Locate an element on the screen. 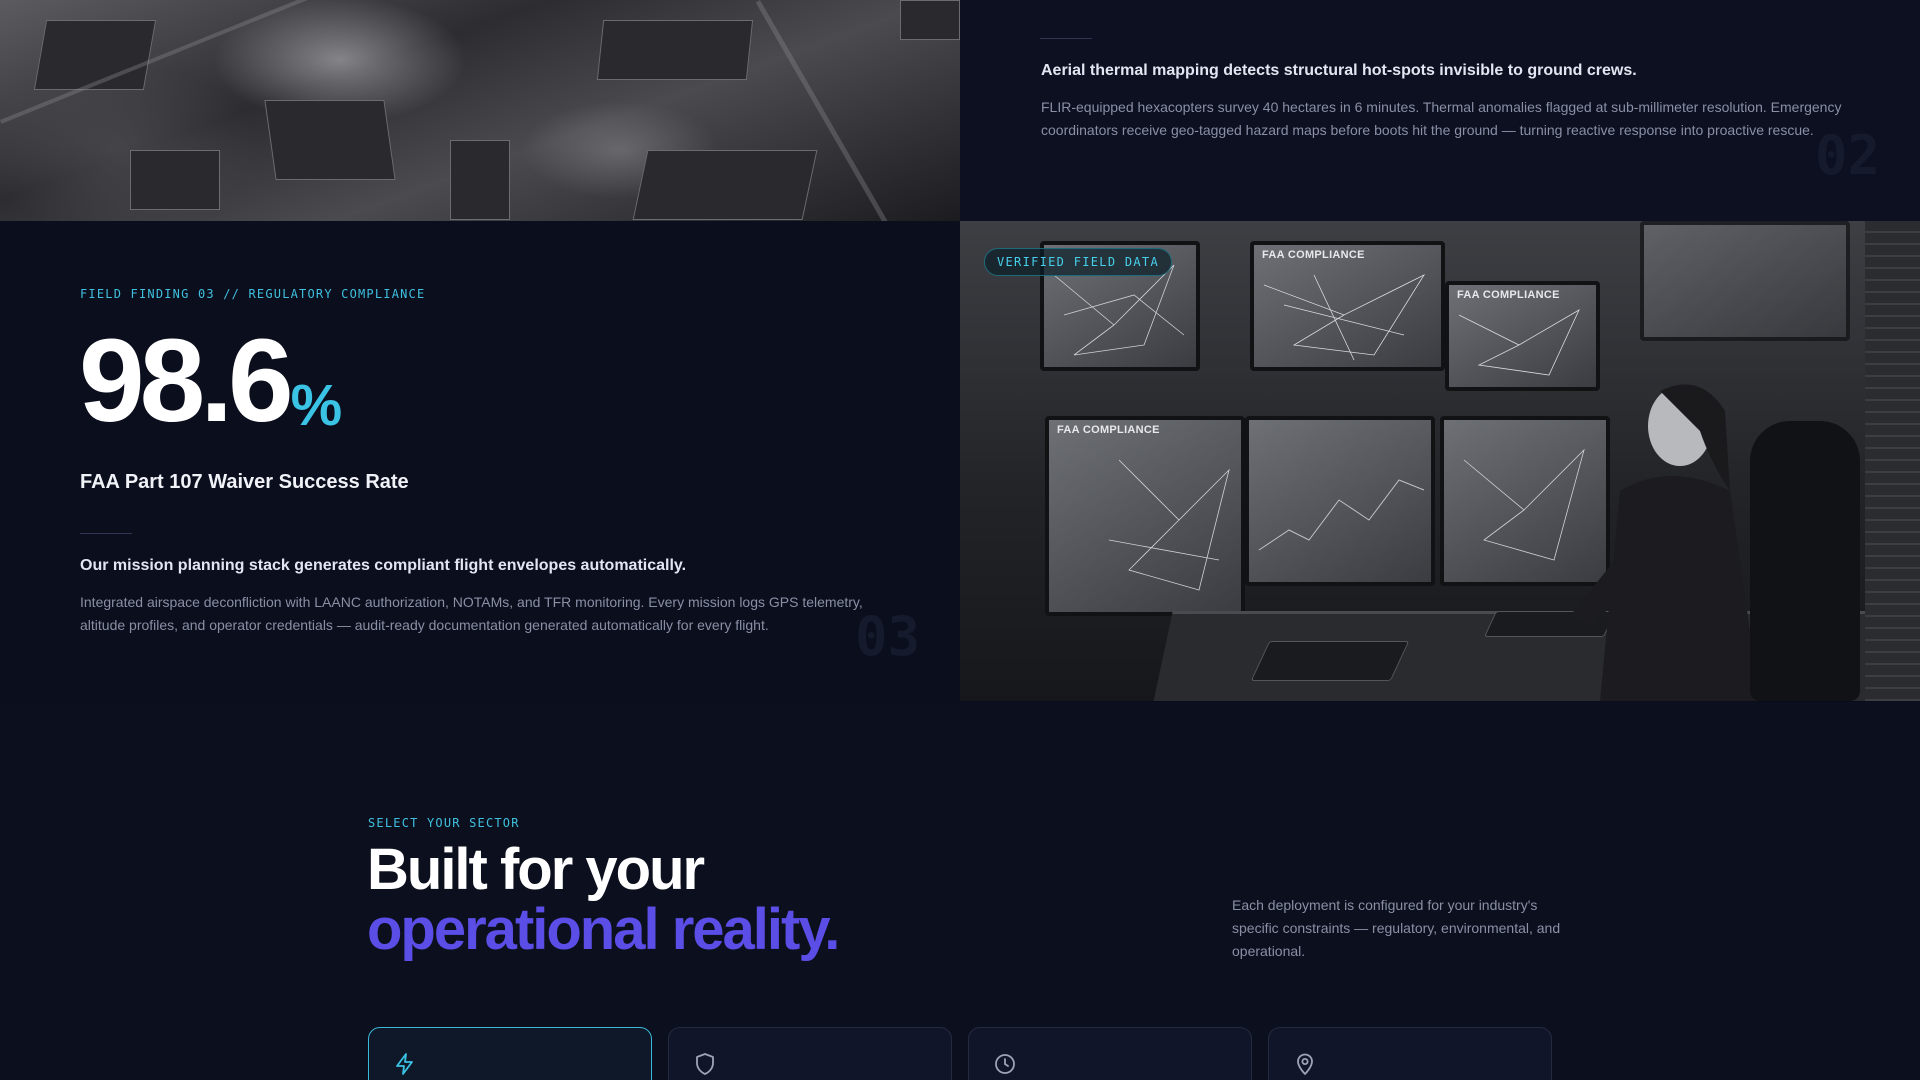 Image resolution: width=1920 pixels, height=1080 pixels. shield-icon is located at coordinates (705, 1064).